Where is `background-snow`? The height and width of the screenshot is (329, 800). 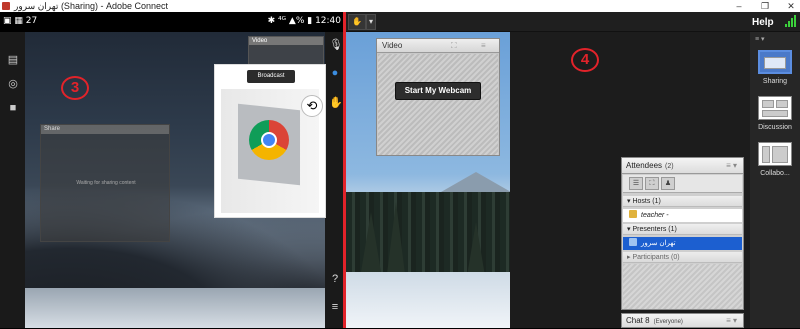 background-snow is located at coordinates (172, 308).